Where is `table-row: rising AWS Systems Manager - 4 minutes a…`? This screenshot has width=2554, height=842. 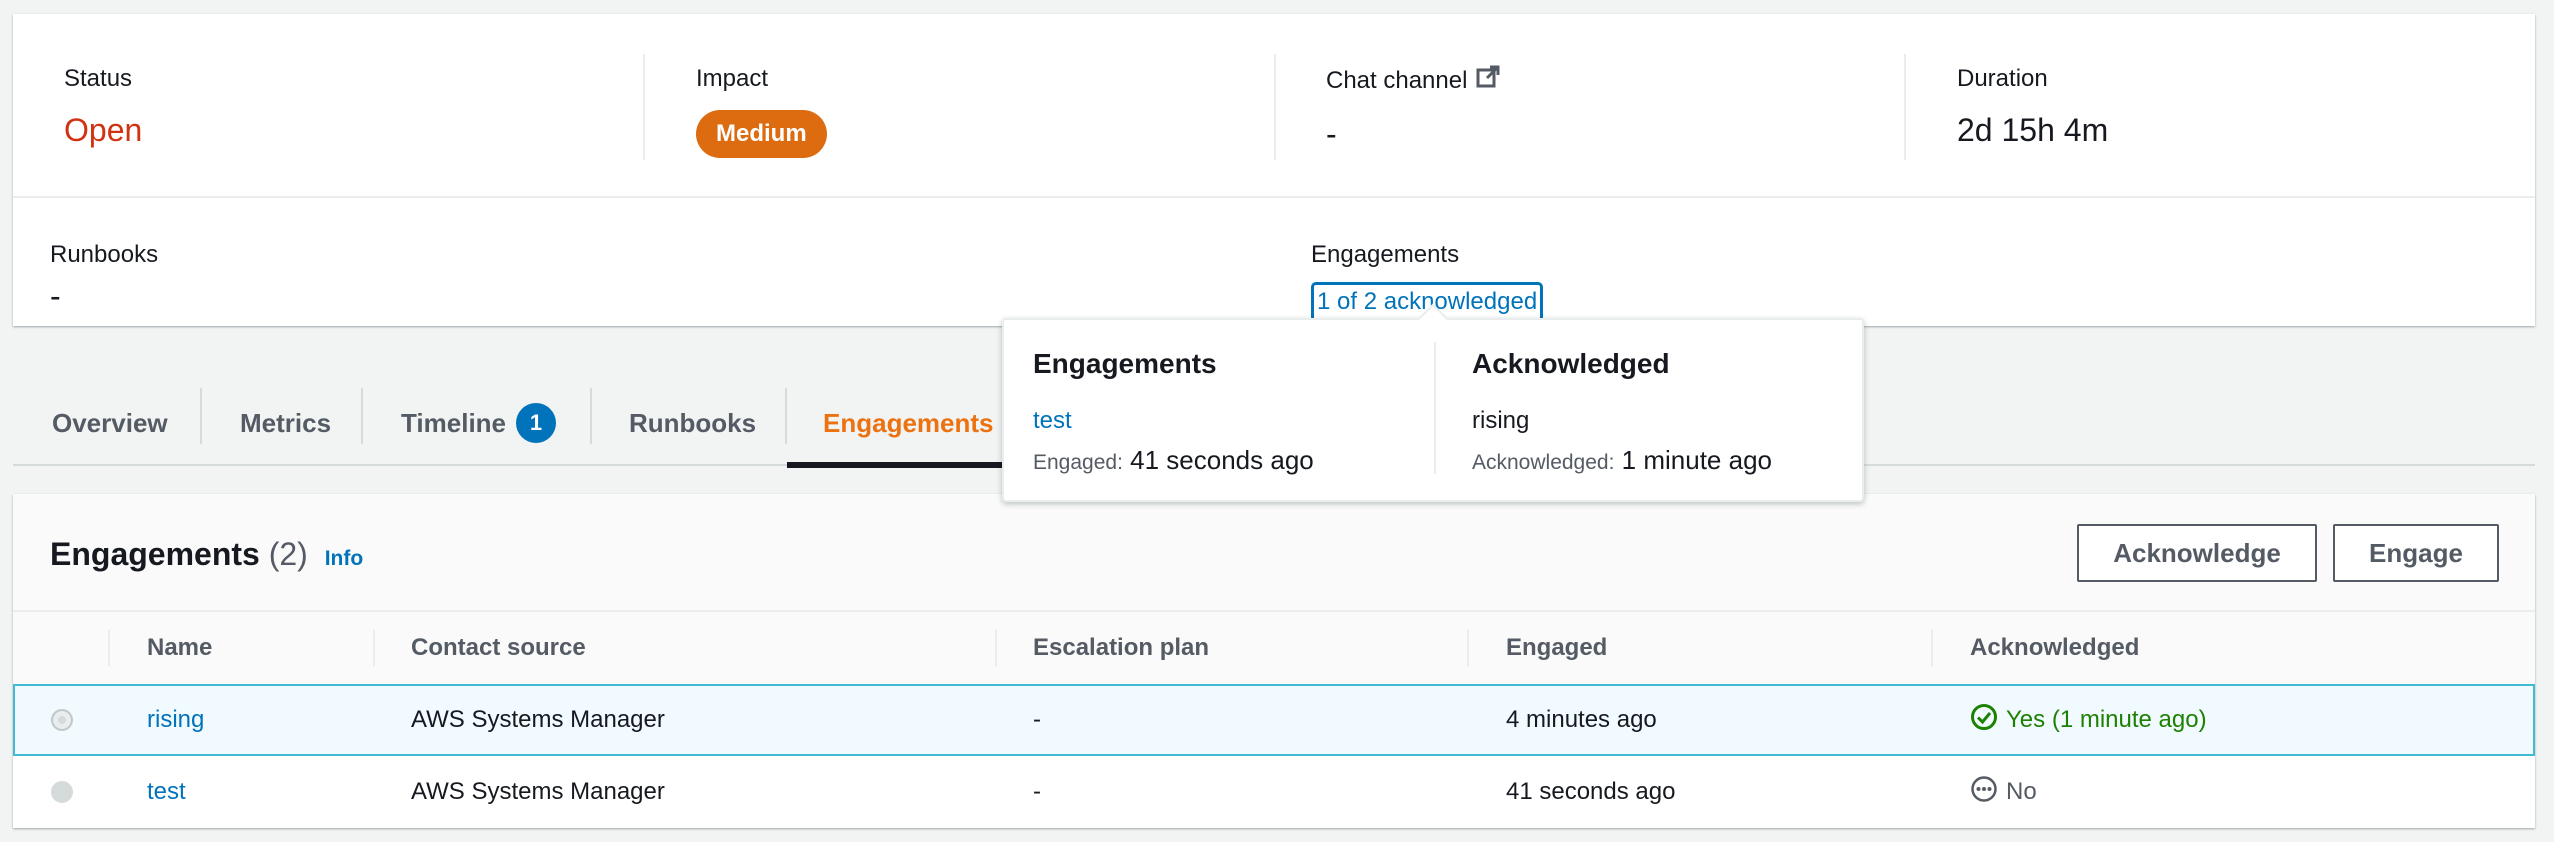
table-row: rising AWS Systems Manager - 4 minutes a… is located at coordinates (1274, 720).